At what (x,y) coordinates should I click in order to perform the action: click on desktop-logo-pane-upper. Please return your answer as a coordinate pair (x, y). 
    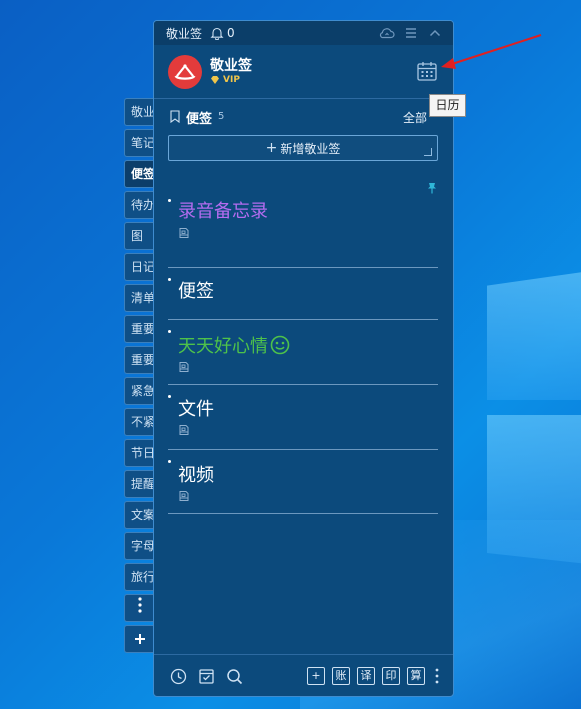
    Looking at the image, I should click on (534, 335).